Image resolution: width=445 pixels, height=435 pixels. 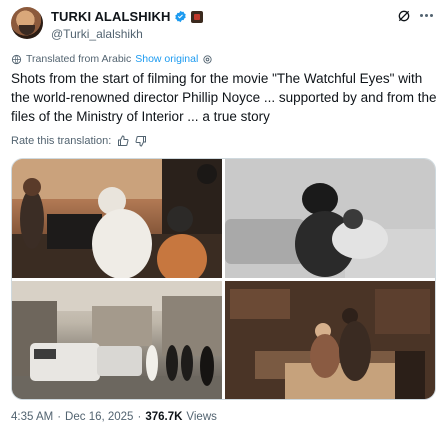 I want to click on name-row: TURKI ALALSHIKH, so click(x=127, y=16).